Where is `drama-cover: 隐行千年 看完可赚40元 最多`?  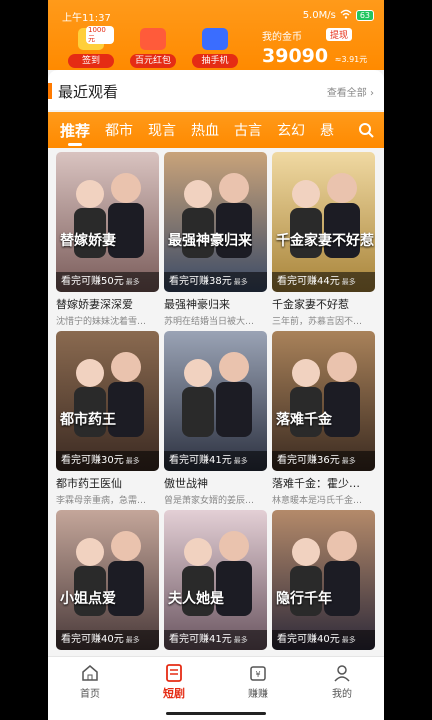
drama-cover: 隐行千年 看完可赚40元 最多 is located at coordinates (323, 580).